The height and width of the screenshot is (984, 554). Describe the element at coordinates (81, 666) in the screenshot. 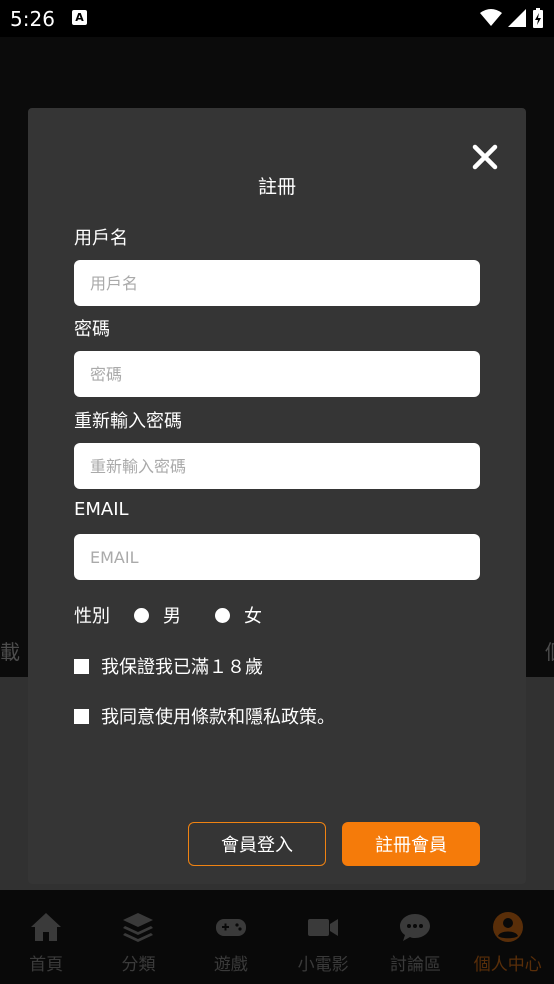

I see `age-confirm-checkbox` at that location.